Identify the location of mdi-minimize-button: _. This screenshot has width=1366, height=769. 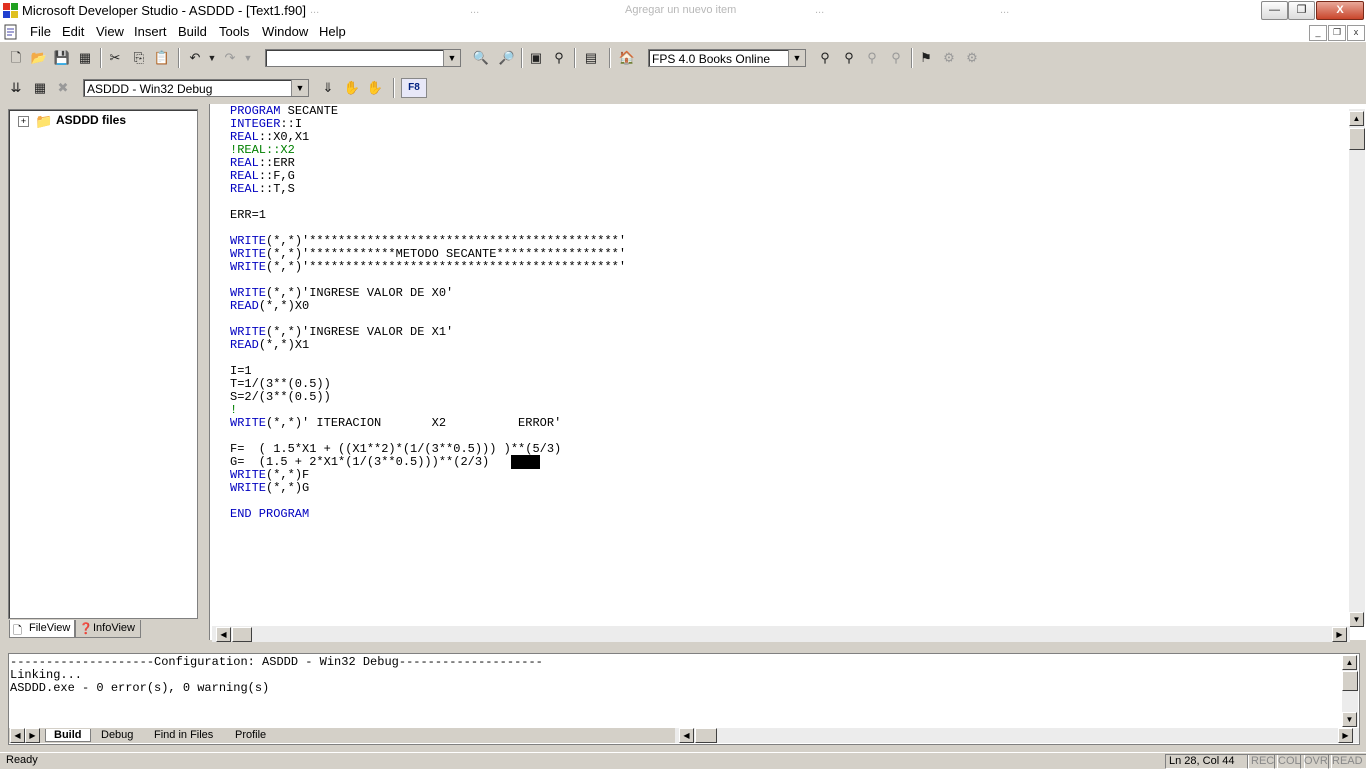
(1318, 33).